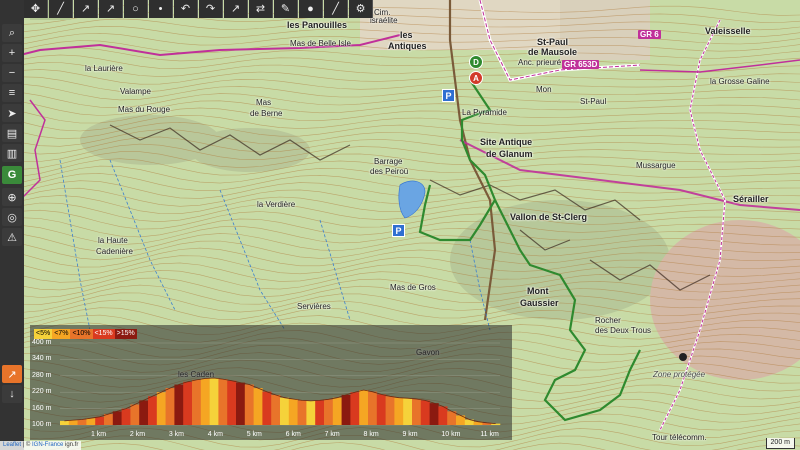 The height and width of the screenshot is (450, 800). What do you see at coordinates (476, 78) in the screenshot?
I see `route-end-marker: A` at bounding box center [476, 78].